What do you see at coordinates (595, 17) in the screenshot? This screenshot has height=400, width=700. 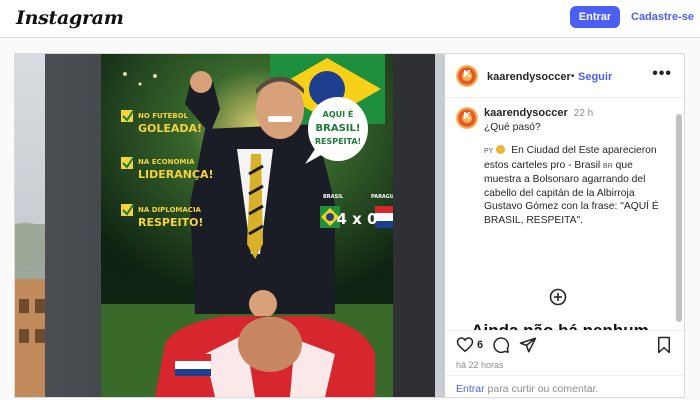 I see `login-button: Entrar` at bounding box center [595, 17].